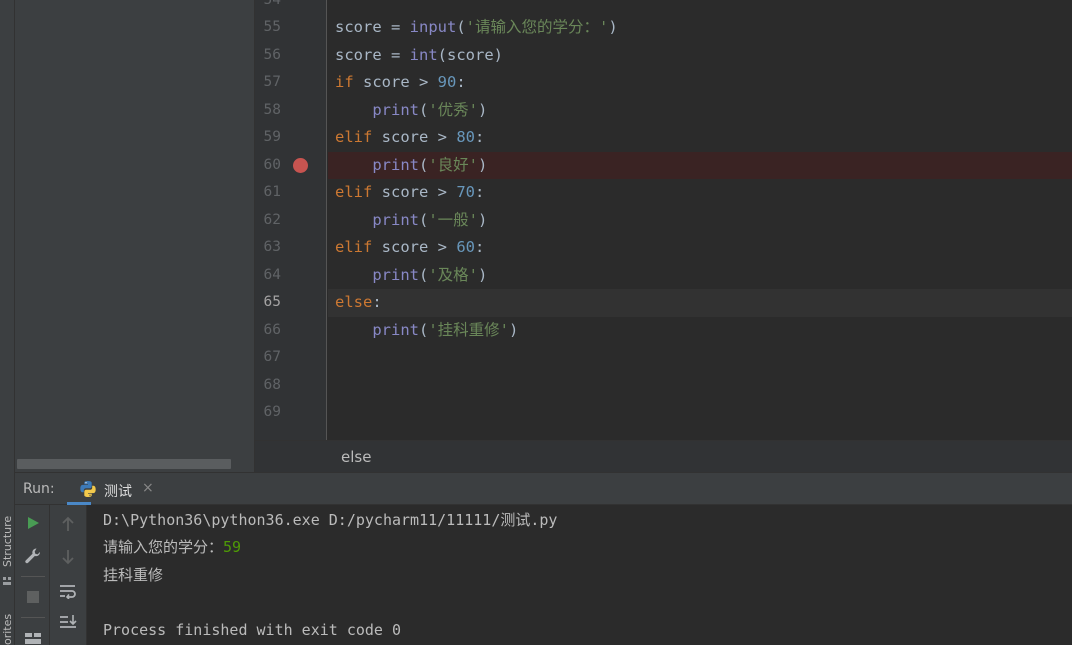 This screenshot has height=645, width=1072. What do you see at coordinates (663, 28) in the screenshot?
I see `code-line: 55 score = input('请输入您的学分：')` at bounding box center [663, 28].